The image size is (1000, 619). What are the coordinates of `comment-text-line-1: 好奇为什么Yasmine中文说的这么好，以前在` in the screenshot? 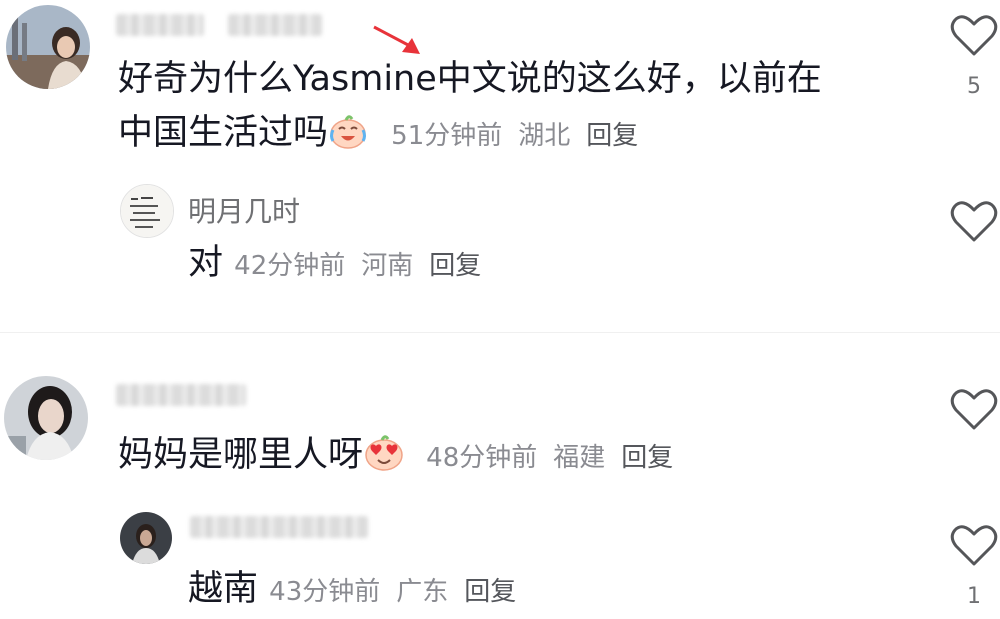 It's located at (470, 79).